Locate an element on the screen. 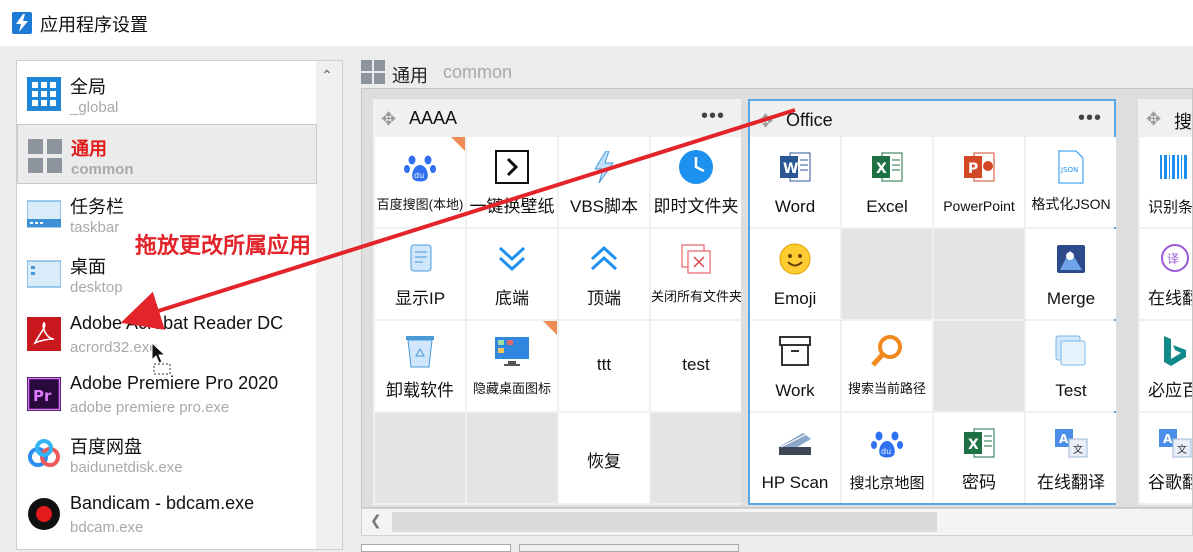 The image size is (1193, 552). annotation-text: 拖放更改所属应用 is located at coordinates (223, 245).